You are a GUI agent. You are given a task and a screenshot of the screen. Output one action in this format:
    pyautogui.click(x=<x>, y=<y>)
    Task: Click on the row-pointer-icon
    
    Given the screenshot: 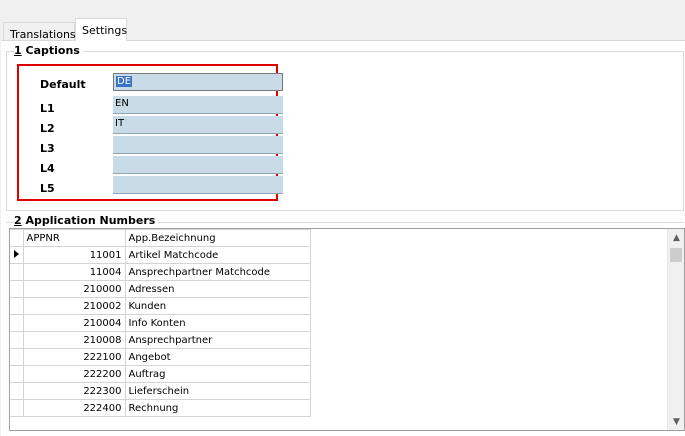 What is the action you would take?
    pyautogui.click(x=16, y=254)
    